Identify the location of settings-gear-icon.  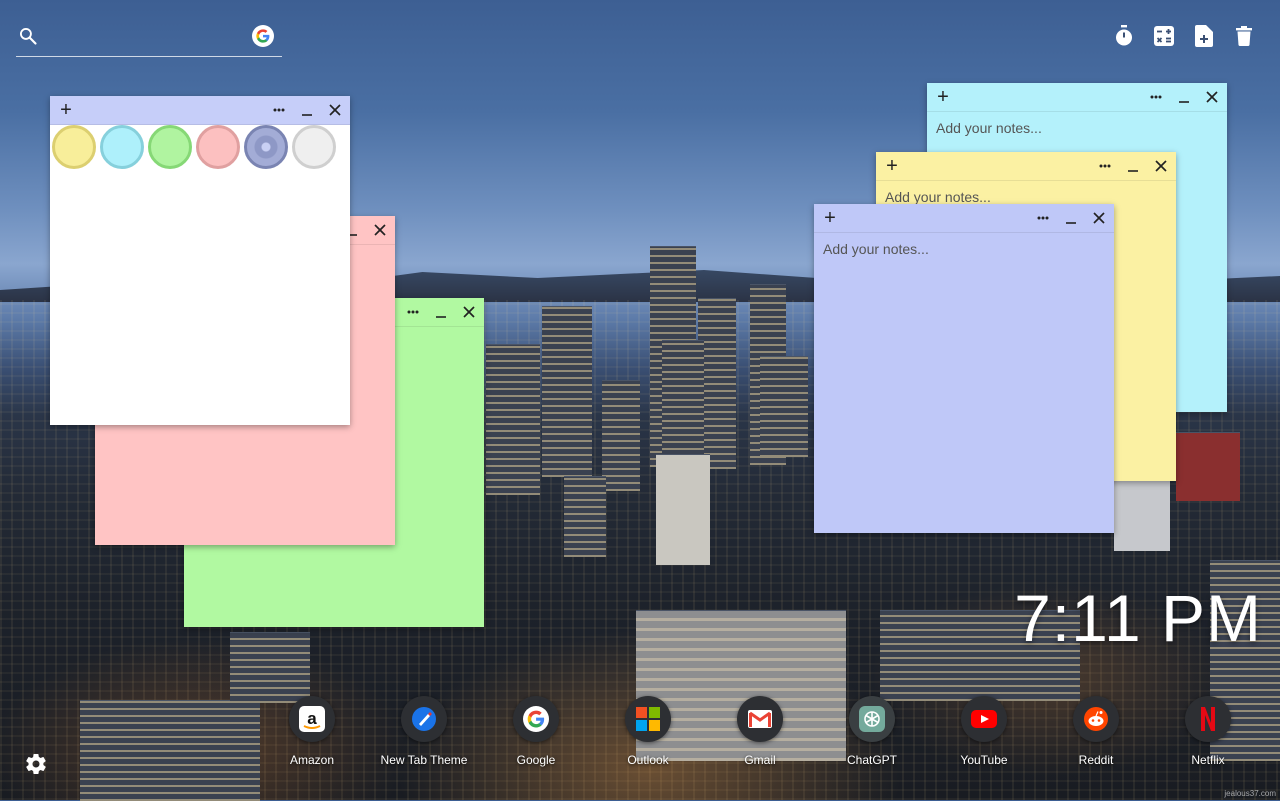
(36, 764).